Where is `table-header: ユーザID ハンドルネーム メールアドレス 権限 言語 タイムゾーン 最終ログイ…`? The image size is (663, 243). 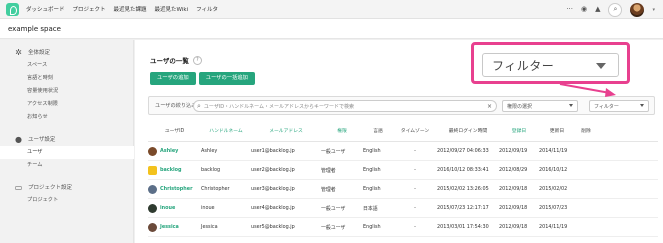
table-header: ユーザID ハンドルネーム メールアドレス 権限 言語 タイムゾーン 最終ログイ… is located at coordinates (403, 131).